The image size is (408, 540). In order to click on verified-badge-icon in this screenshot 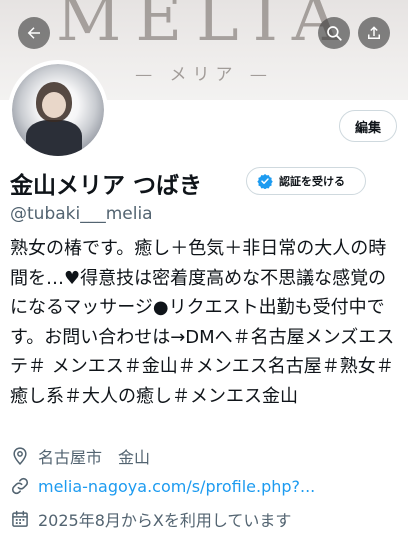, I will do `click(265, 181)`.